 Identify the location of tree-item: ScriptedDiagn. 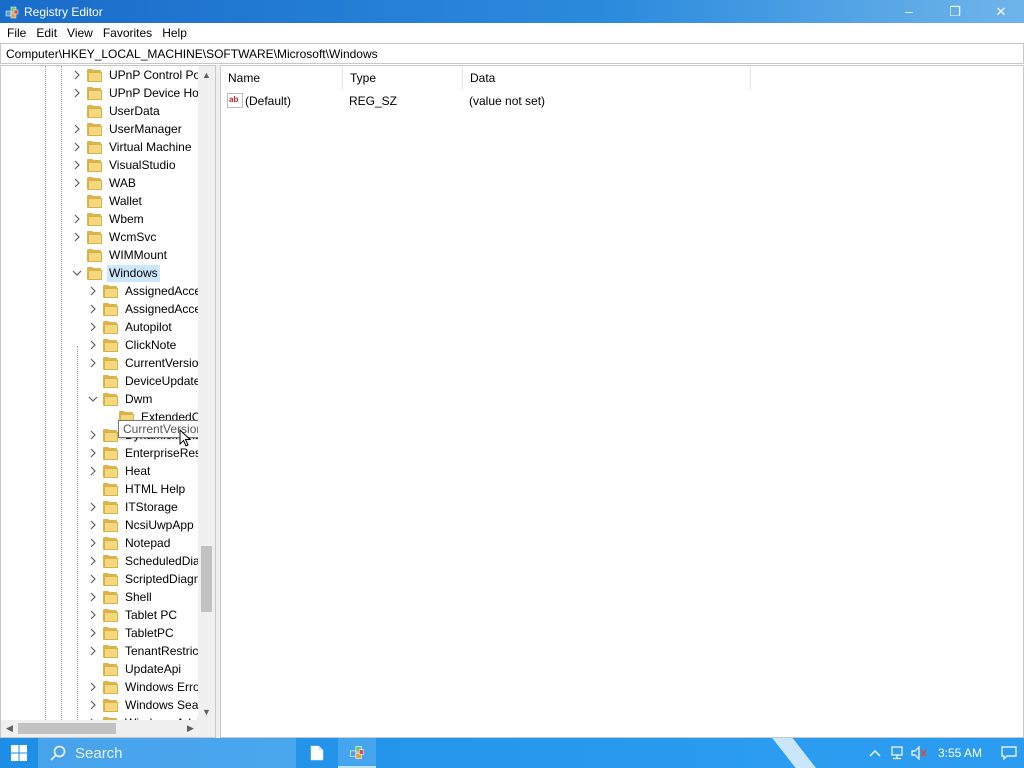
(143, 579).